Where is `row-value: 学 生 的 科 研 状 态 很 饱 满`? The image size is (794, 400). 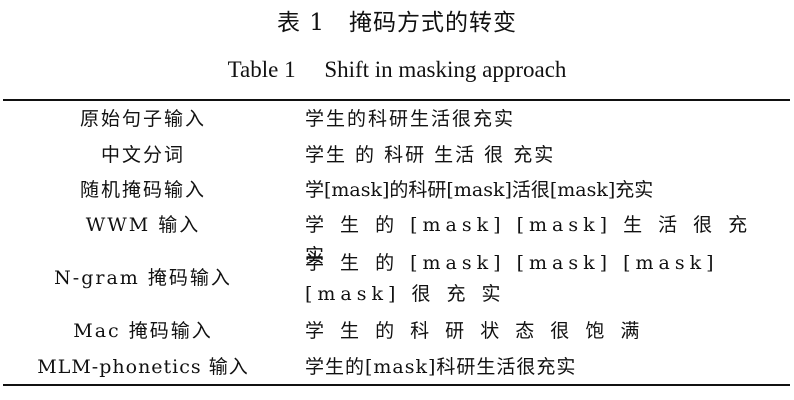 row-value: 学 生 的 科 研 状 态 很 饱 满 is located at coordinates (475, 331).